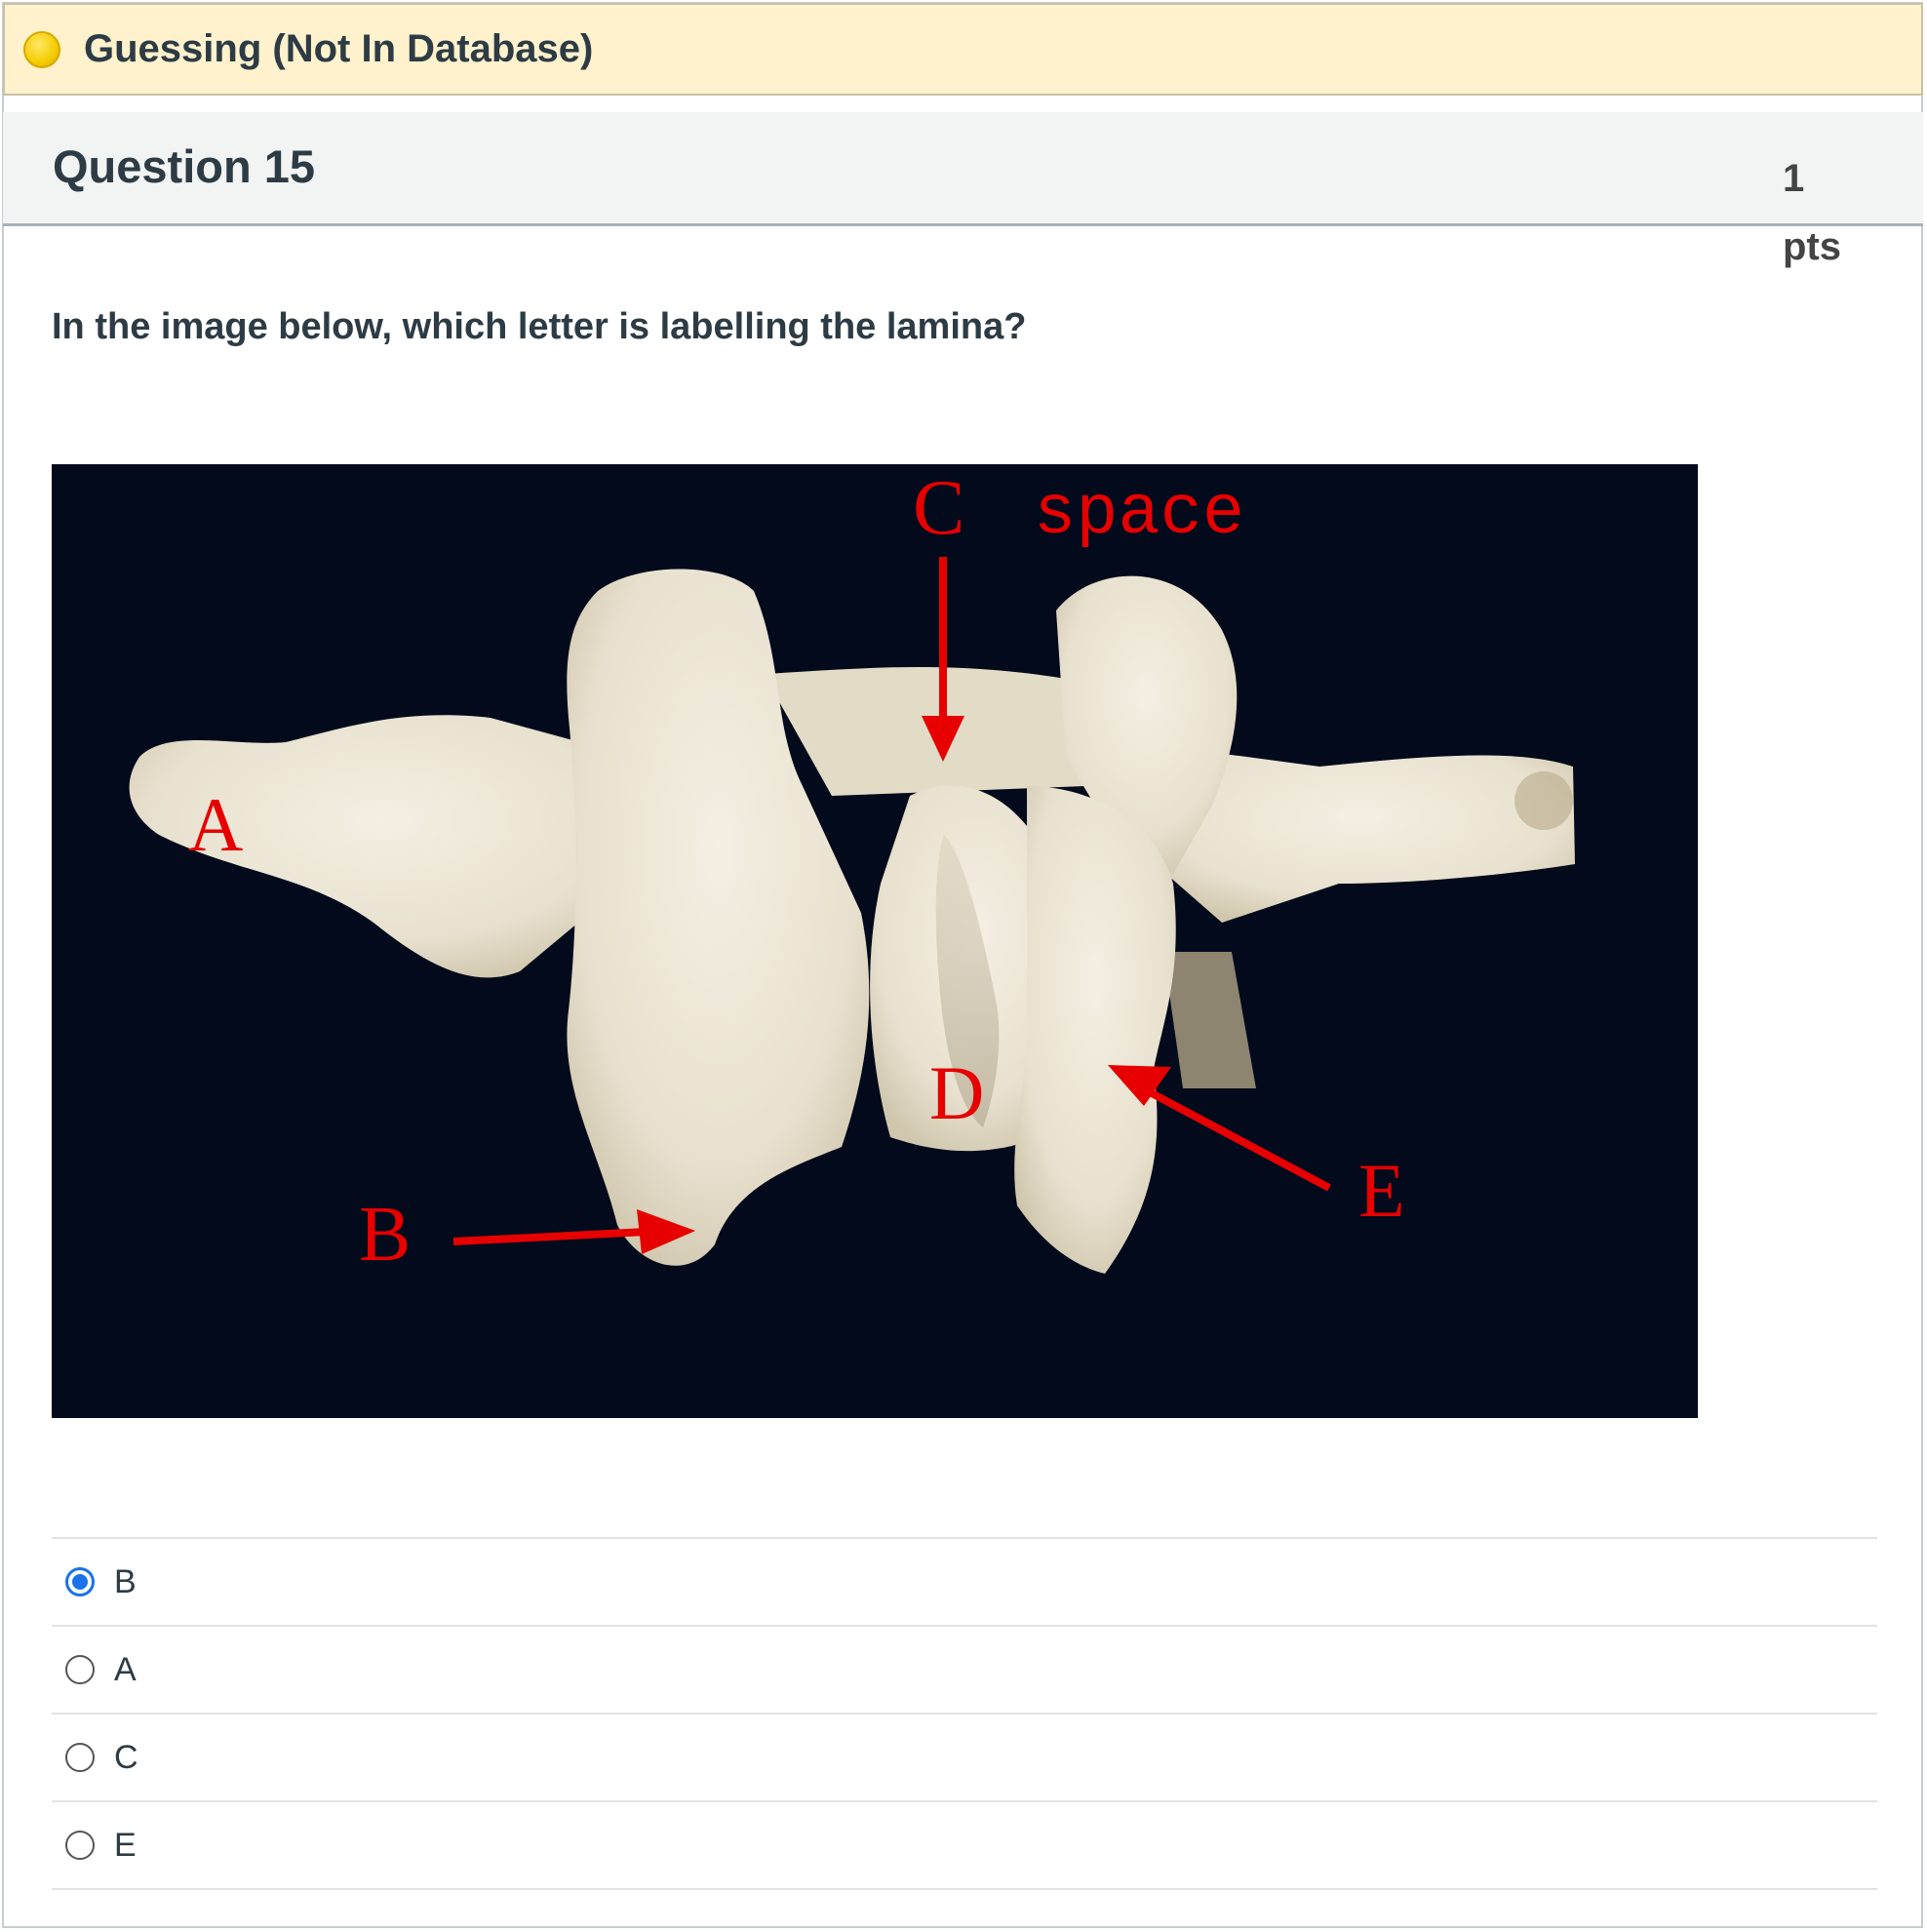  What do you see at coordinates (80, 1582) in the screenshot?
I see `radio-selected-icon` at bounding box center [80, 1582].